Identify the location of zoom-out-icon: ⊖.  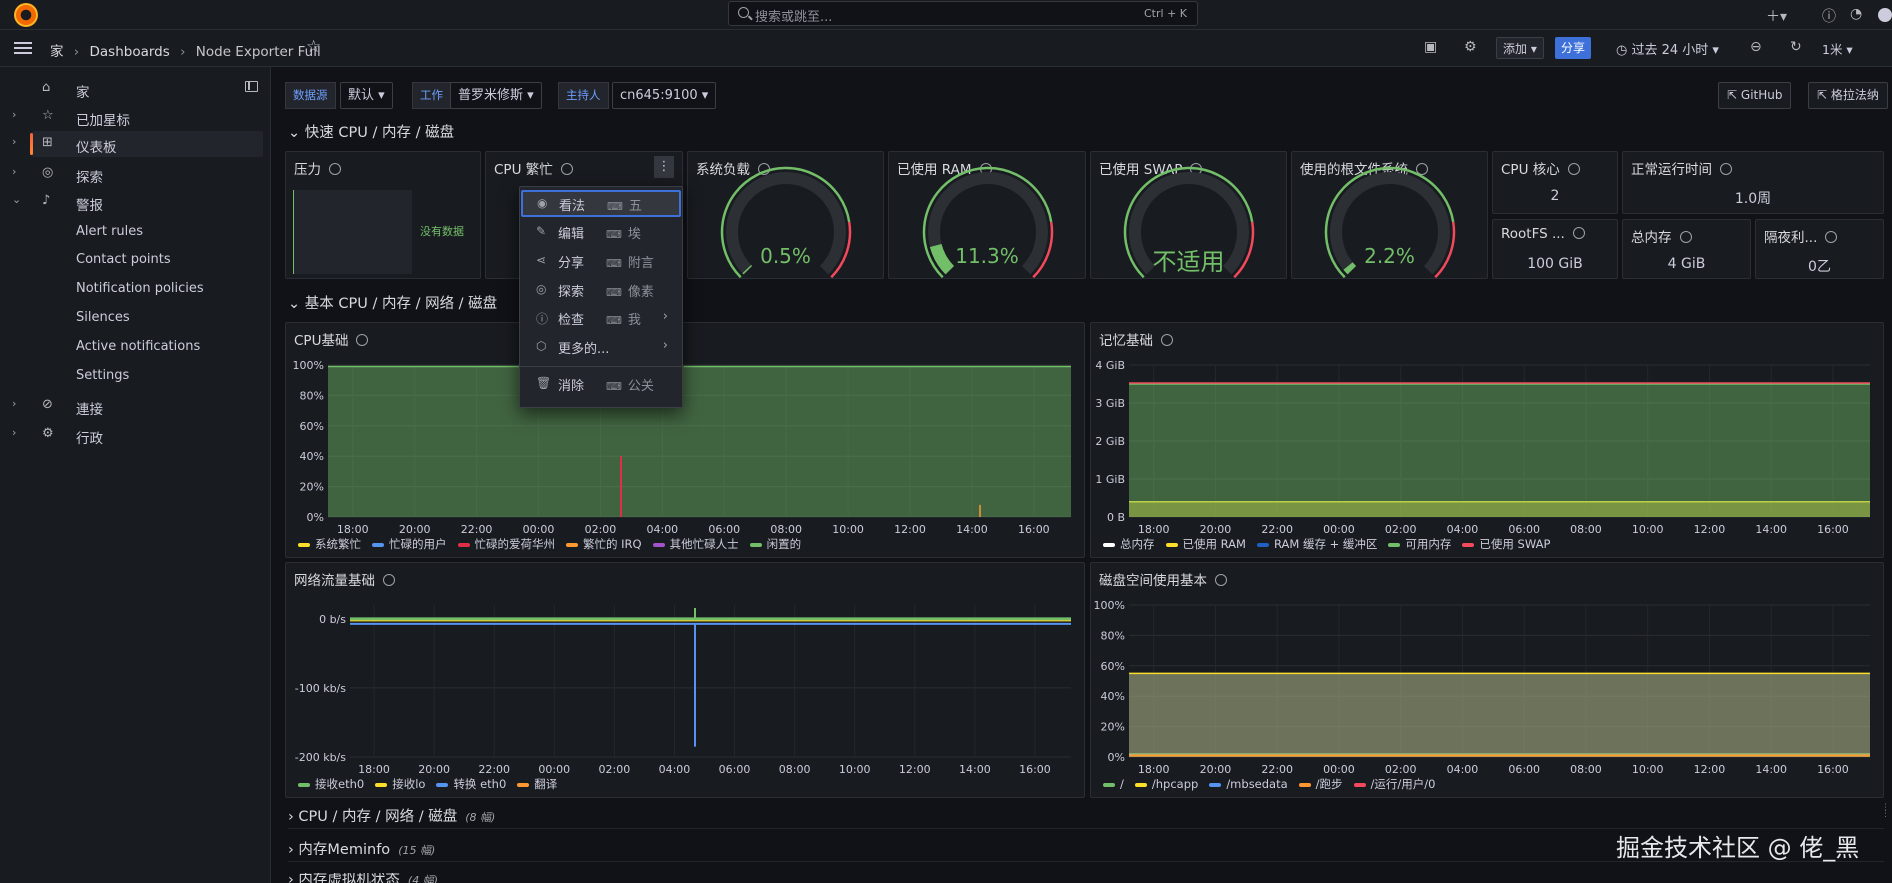
(1756, 47).